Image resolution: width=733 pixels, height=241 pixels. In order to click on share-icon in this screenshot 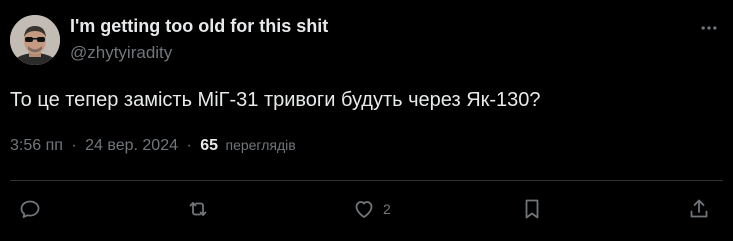, I will do `click(699, 208)`.